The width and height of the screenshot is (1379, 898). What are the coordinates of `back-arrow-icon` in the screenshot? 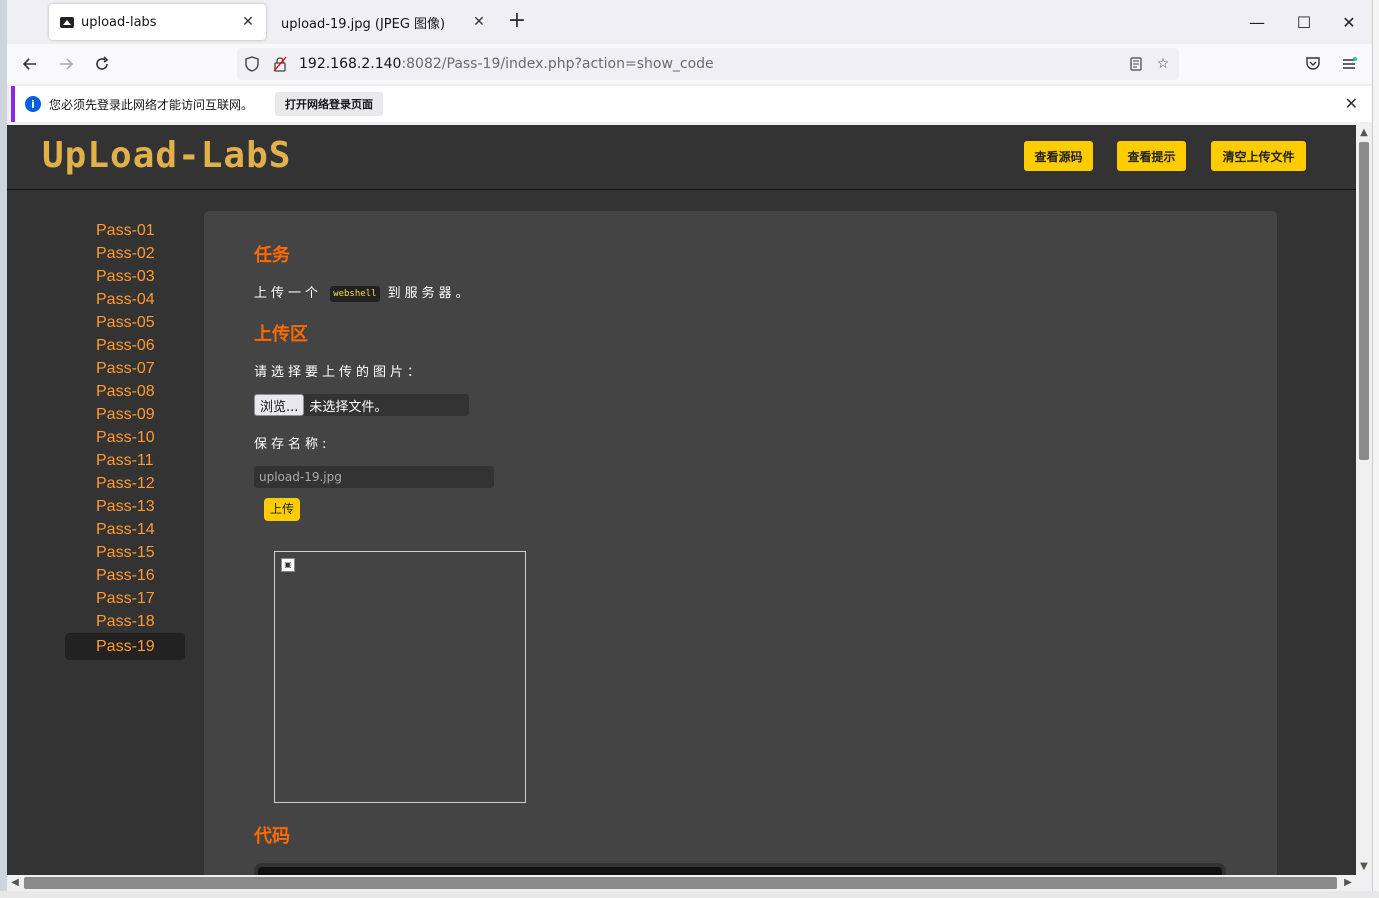 It's located at (30, 64).